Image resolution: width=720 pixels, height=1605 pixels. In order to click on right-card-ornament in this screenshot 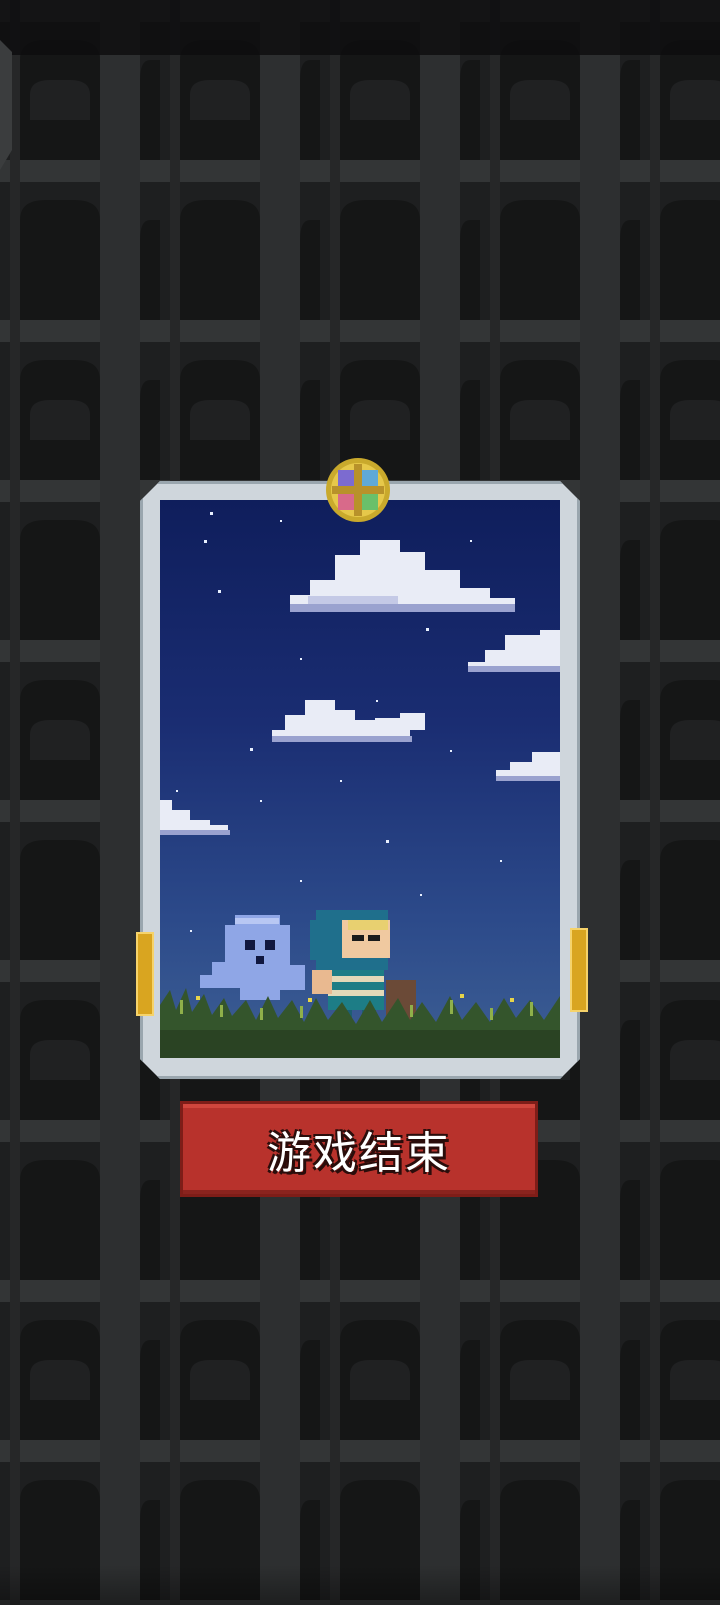, I will do `click(579, 970)`.